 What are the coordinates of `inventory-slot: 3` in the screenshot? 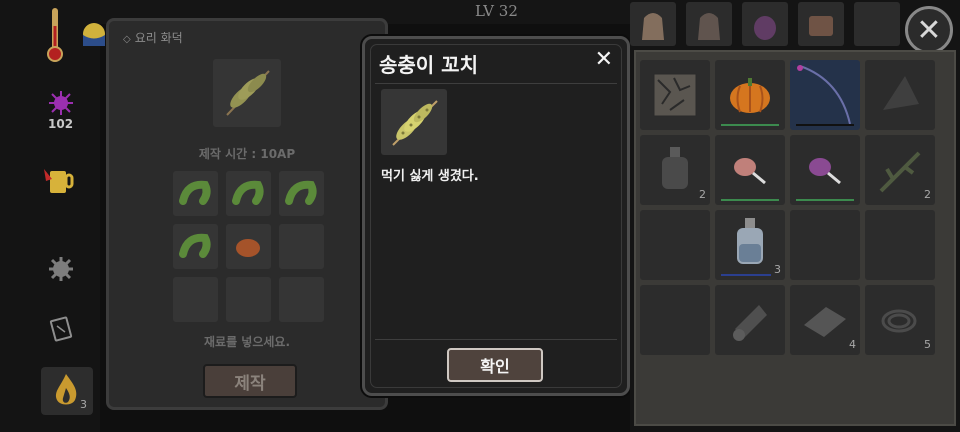 It's located at (750, 245).